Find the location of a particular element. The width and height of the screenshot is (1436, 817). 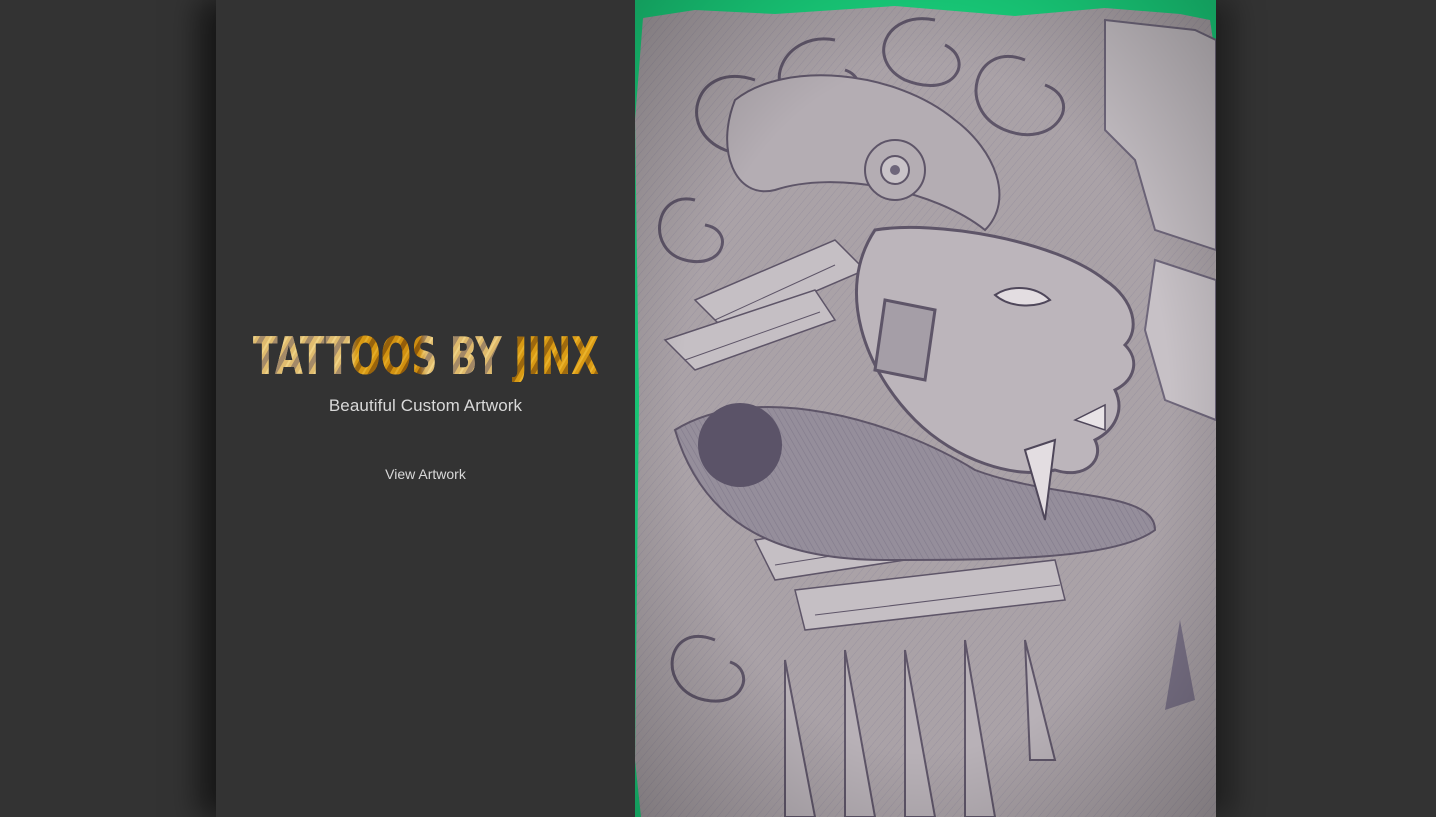

view-artwork-label: View Artwork is located at coordinates (425, 474).